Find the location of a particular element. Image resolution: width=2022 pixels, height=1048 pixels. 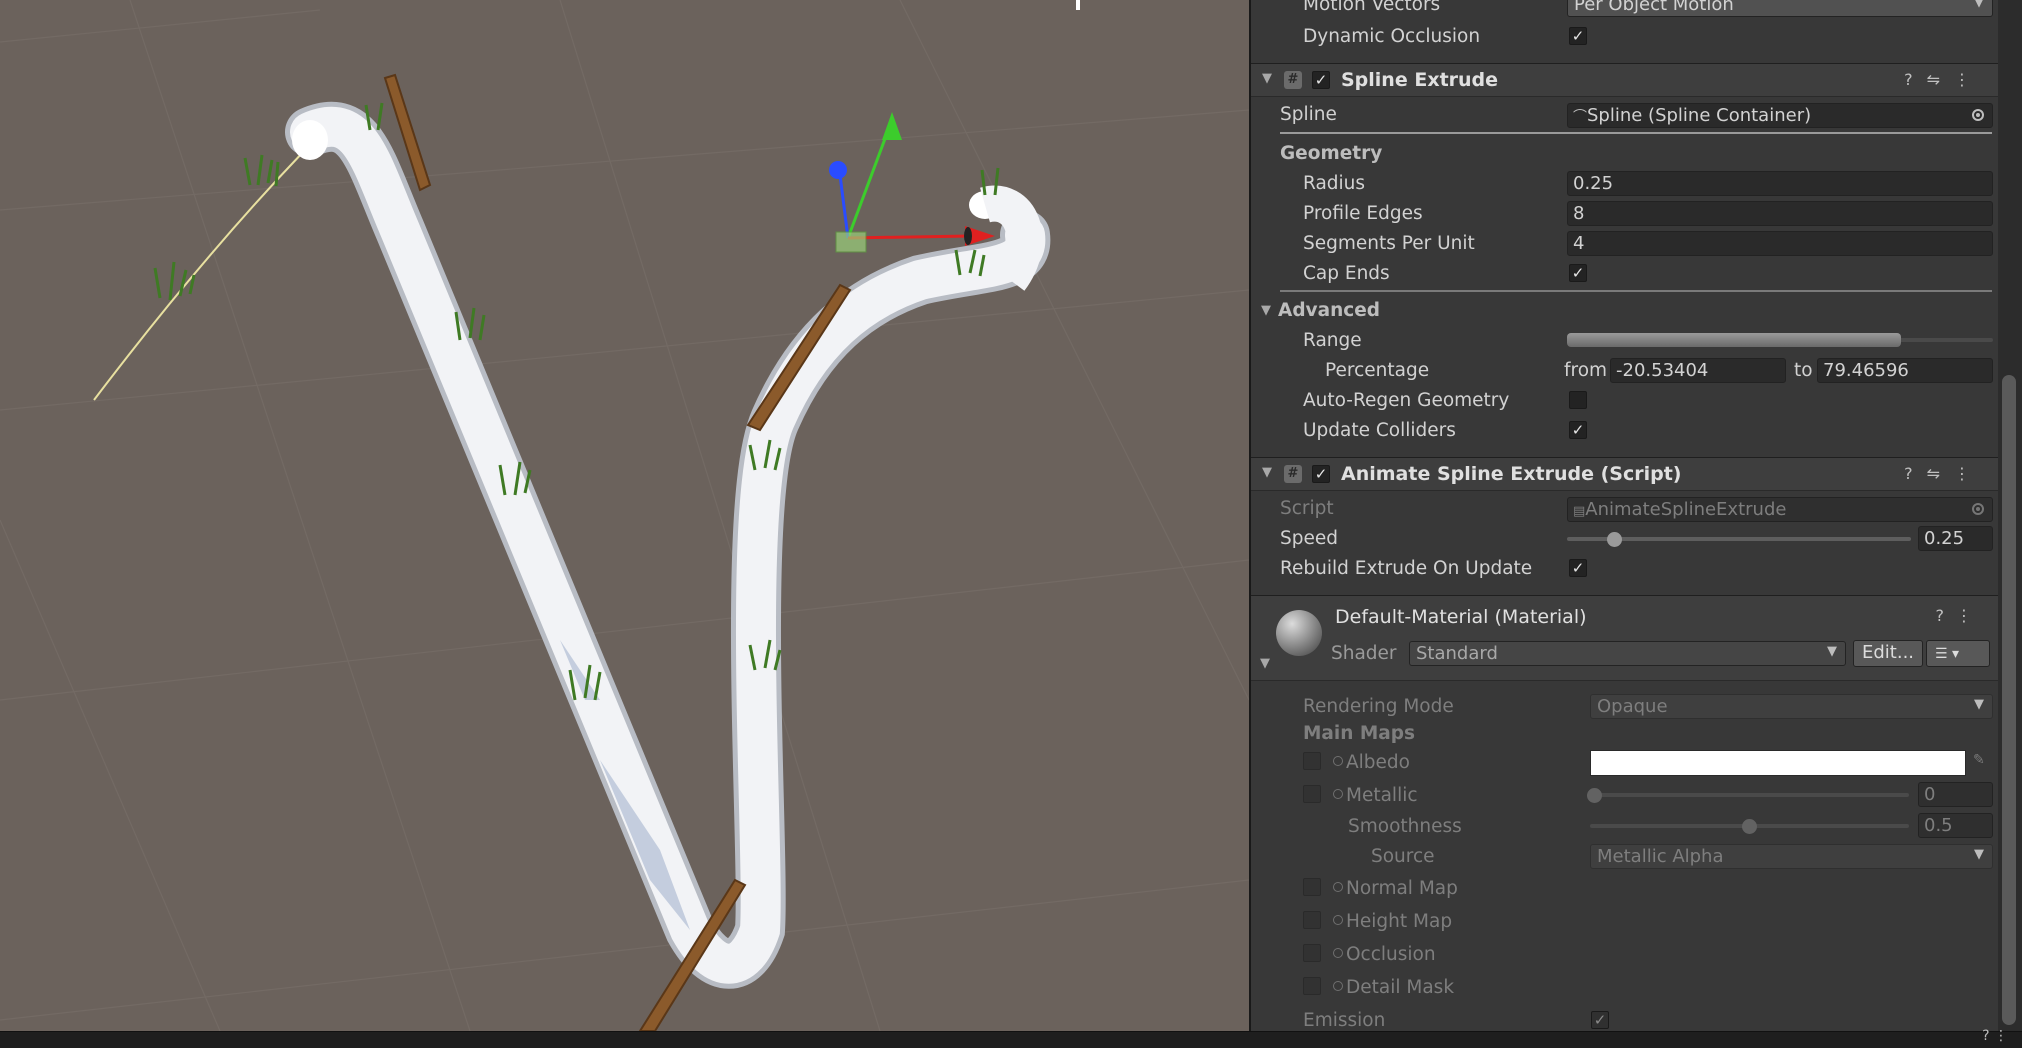

normal-map-texture-slot is located at coordinates (1312, 887).